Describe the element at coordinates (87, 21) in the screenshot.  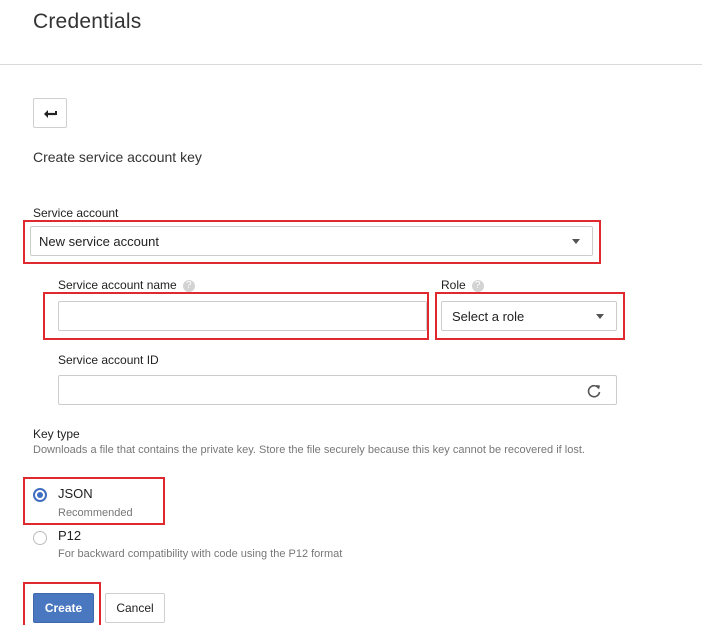
I see `page-title: Credentials` at that location.